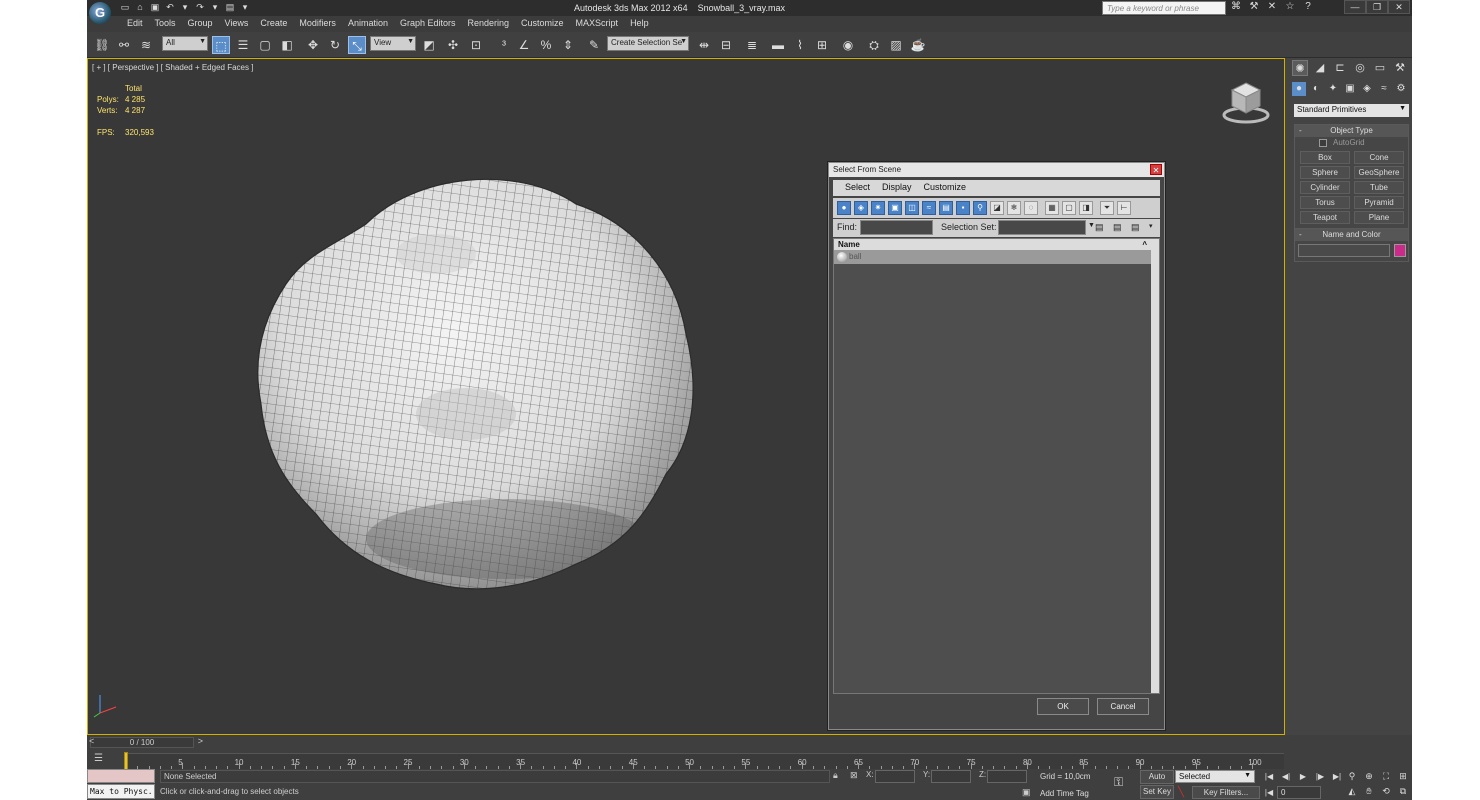  I want to click on add-time-tag: Add Time Tag, so click(1064, 793).